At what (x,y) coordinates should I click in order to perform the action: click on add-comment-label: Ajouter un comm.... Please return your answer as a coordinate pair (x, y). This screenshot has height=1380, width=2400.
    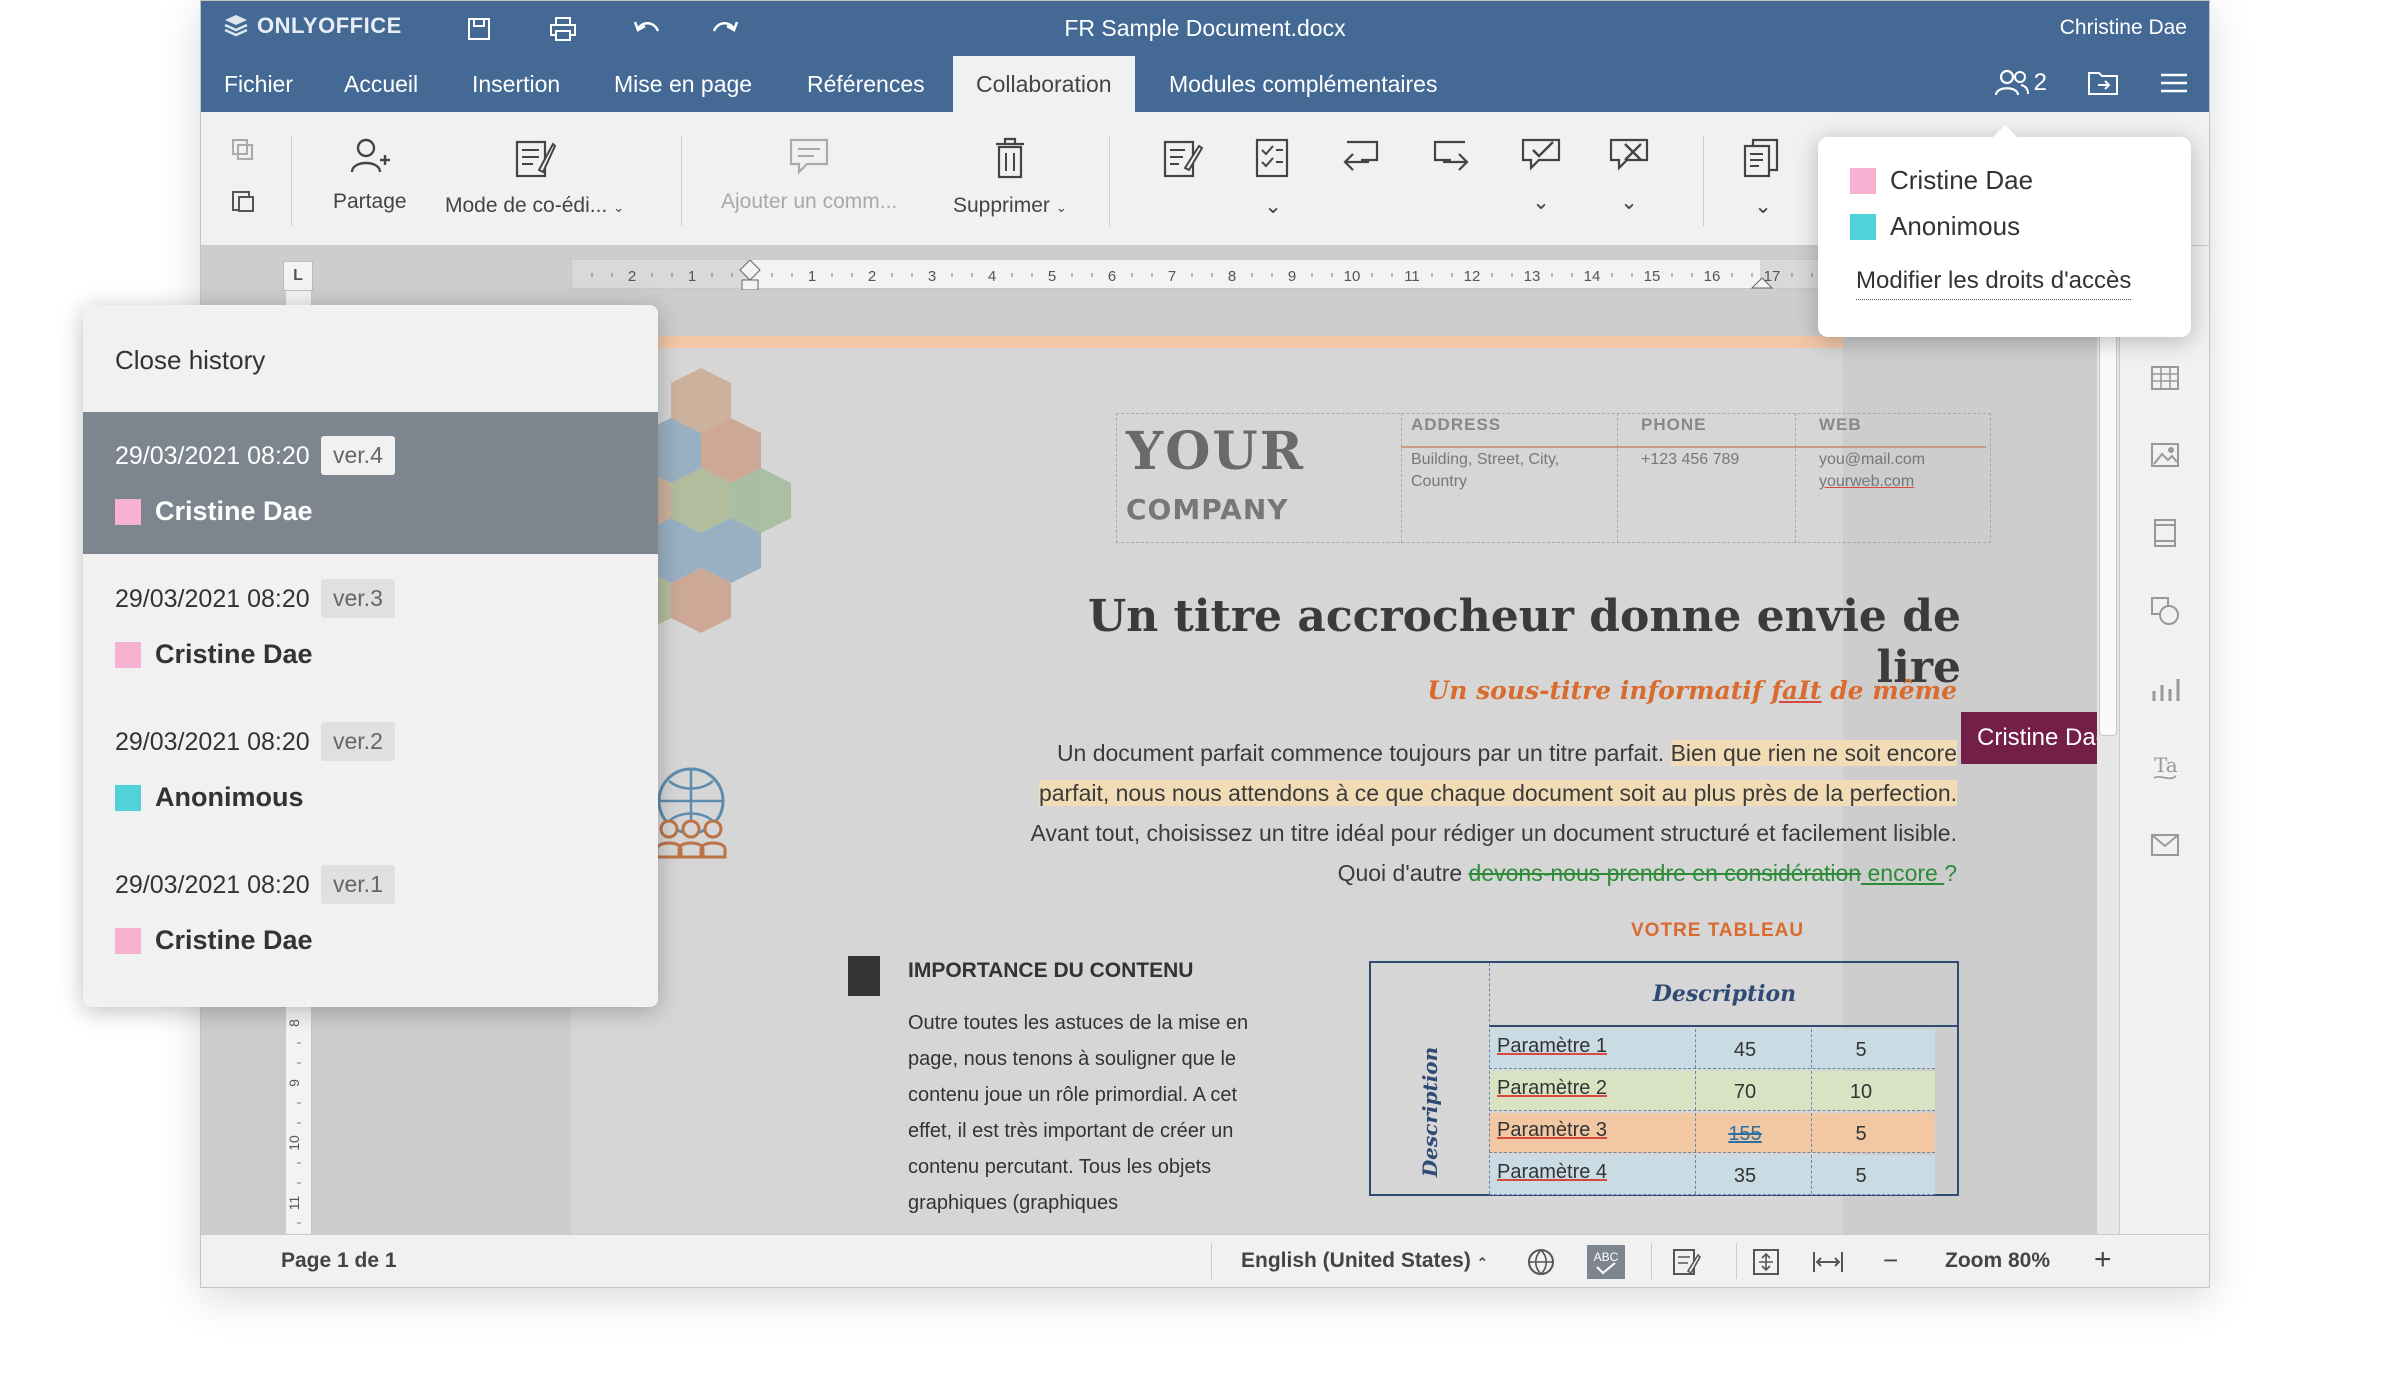
    Looking at the image, I should click on (809, 201).